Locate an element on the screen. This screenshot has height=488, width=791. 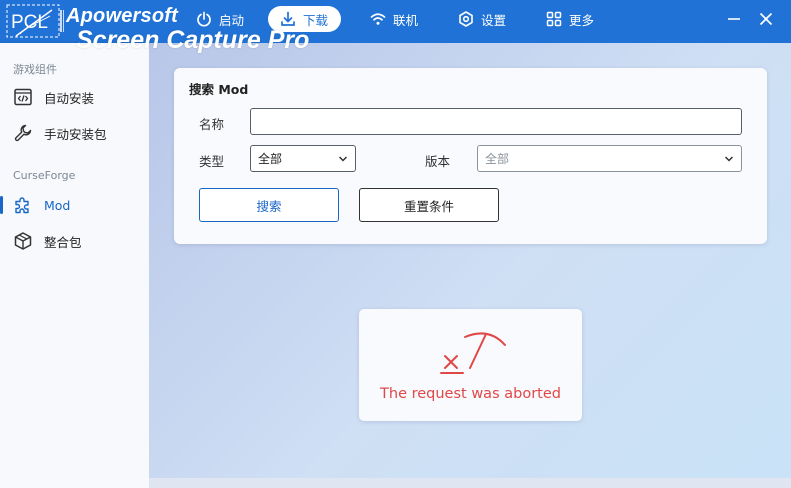
grid-icon is located at coordinates (554, 19).